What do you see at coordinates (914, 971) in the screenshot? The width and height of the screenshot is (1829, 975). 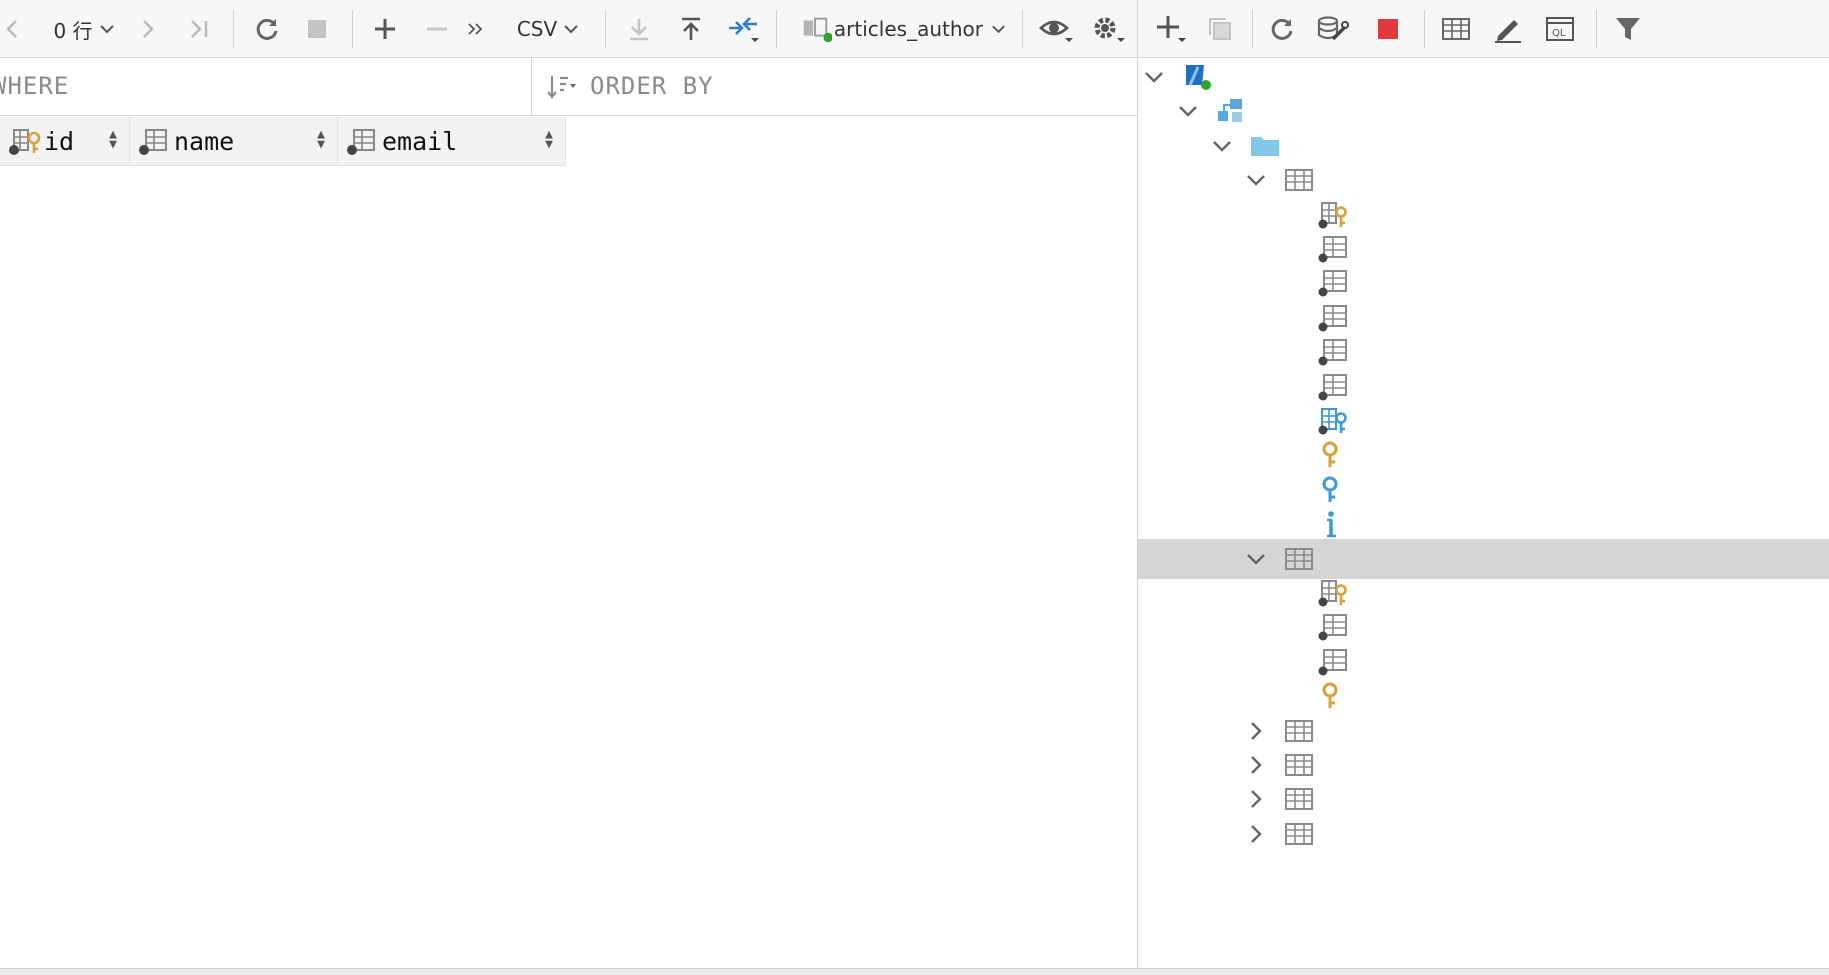 I see `status-bar` at bounding box center [914, 971].